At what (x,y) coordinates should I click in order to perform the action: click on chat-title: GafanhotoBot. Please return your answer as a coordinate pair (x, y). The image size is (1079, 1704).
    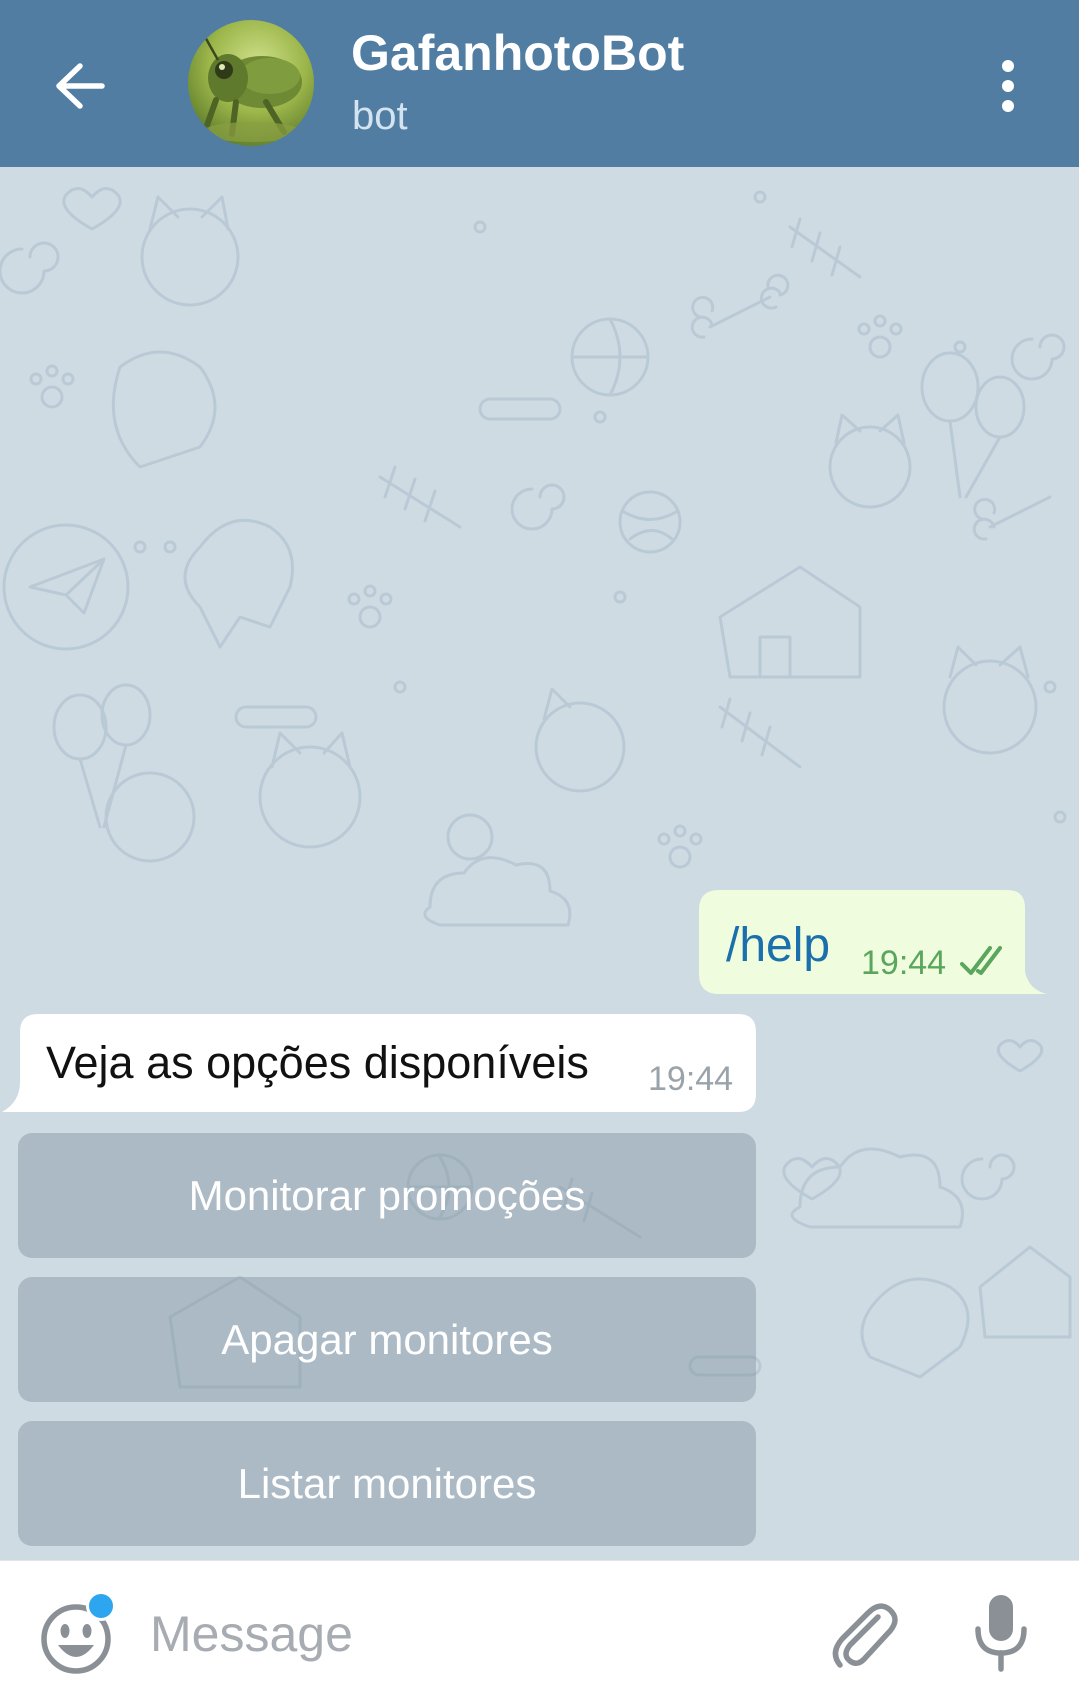
    Looking at the image, I should click on (517, 53).